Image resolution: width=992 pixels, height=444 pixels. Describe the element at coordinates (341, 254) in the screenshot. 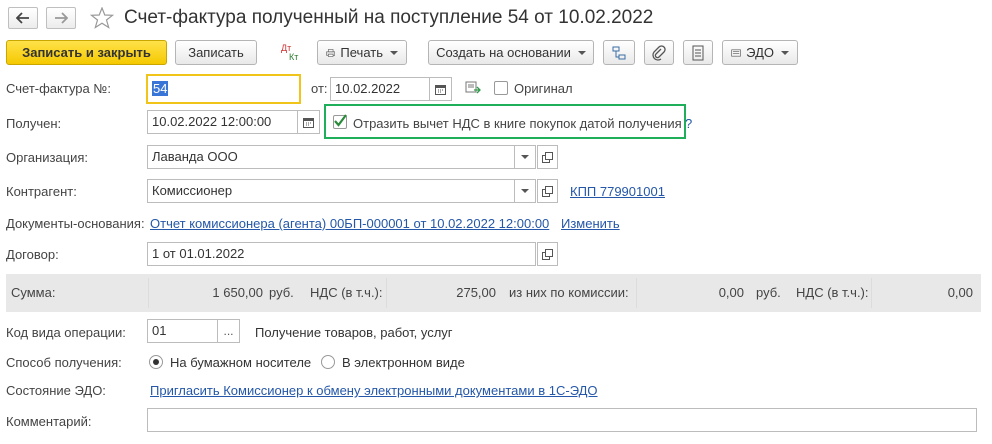

I see `contract-input: 1 от 01.01.2022` at that location.